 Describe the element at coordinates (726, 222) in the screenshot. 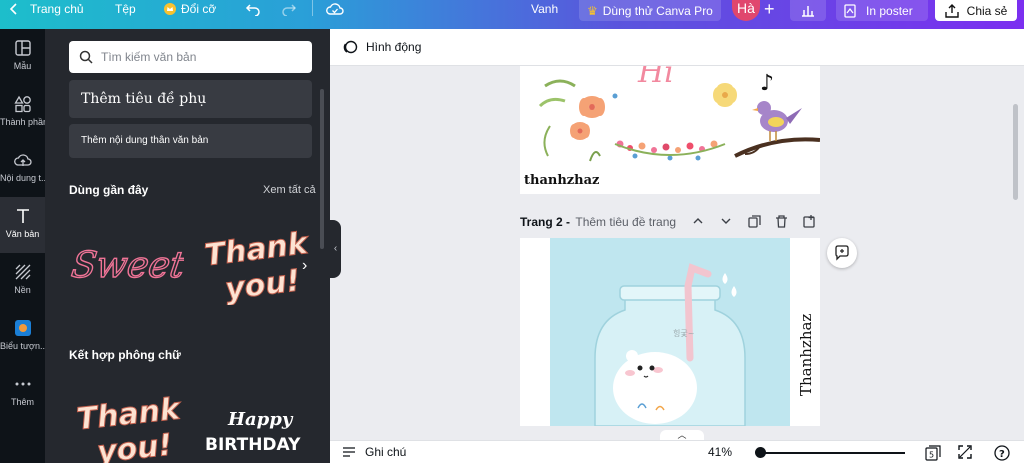

I see `move-page-down-icon` at that location.